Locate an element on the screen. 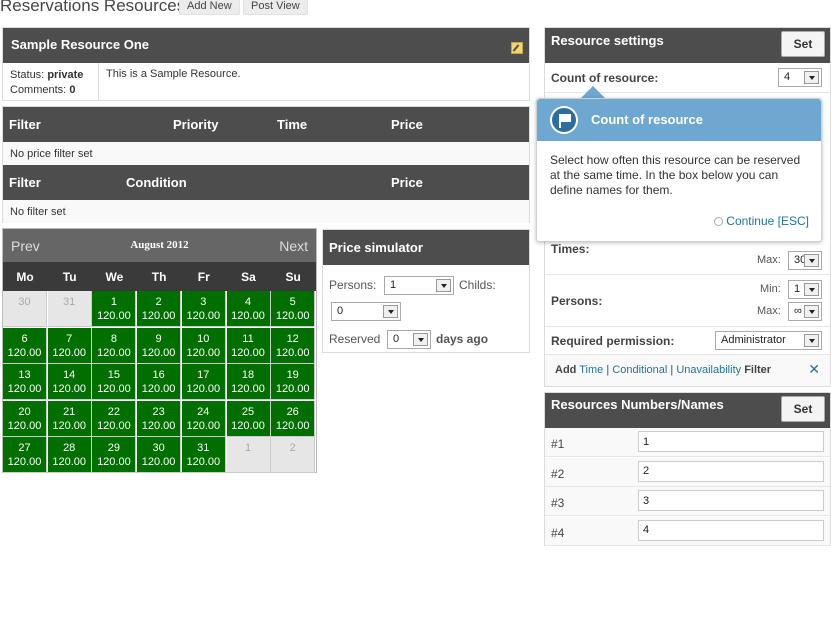  calendar-day-cell: 18 120.00 is located at coordinates (248, 382).